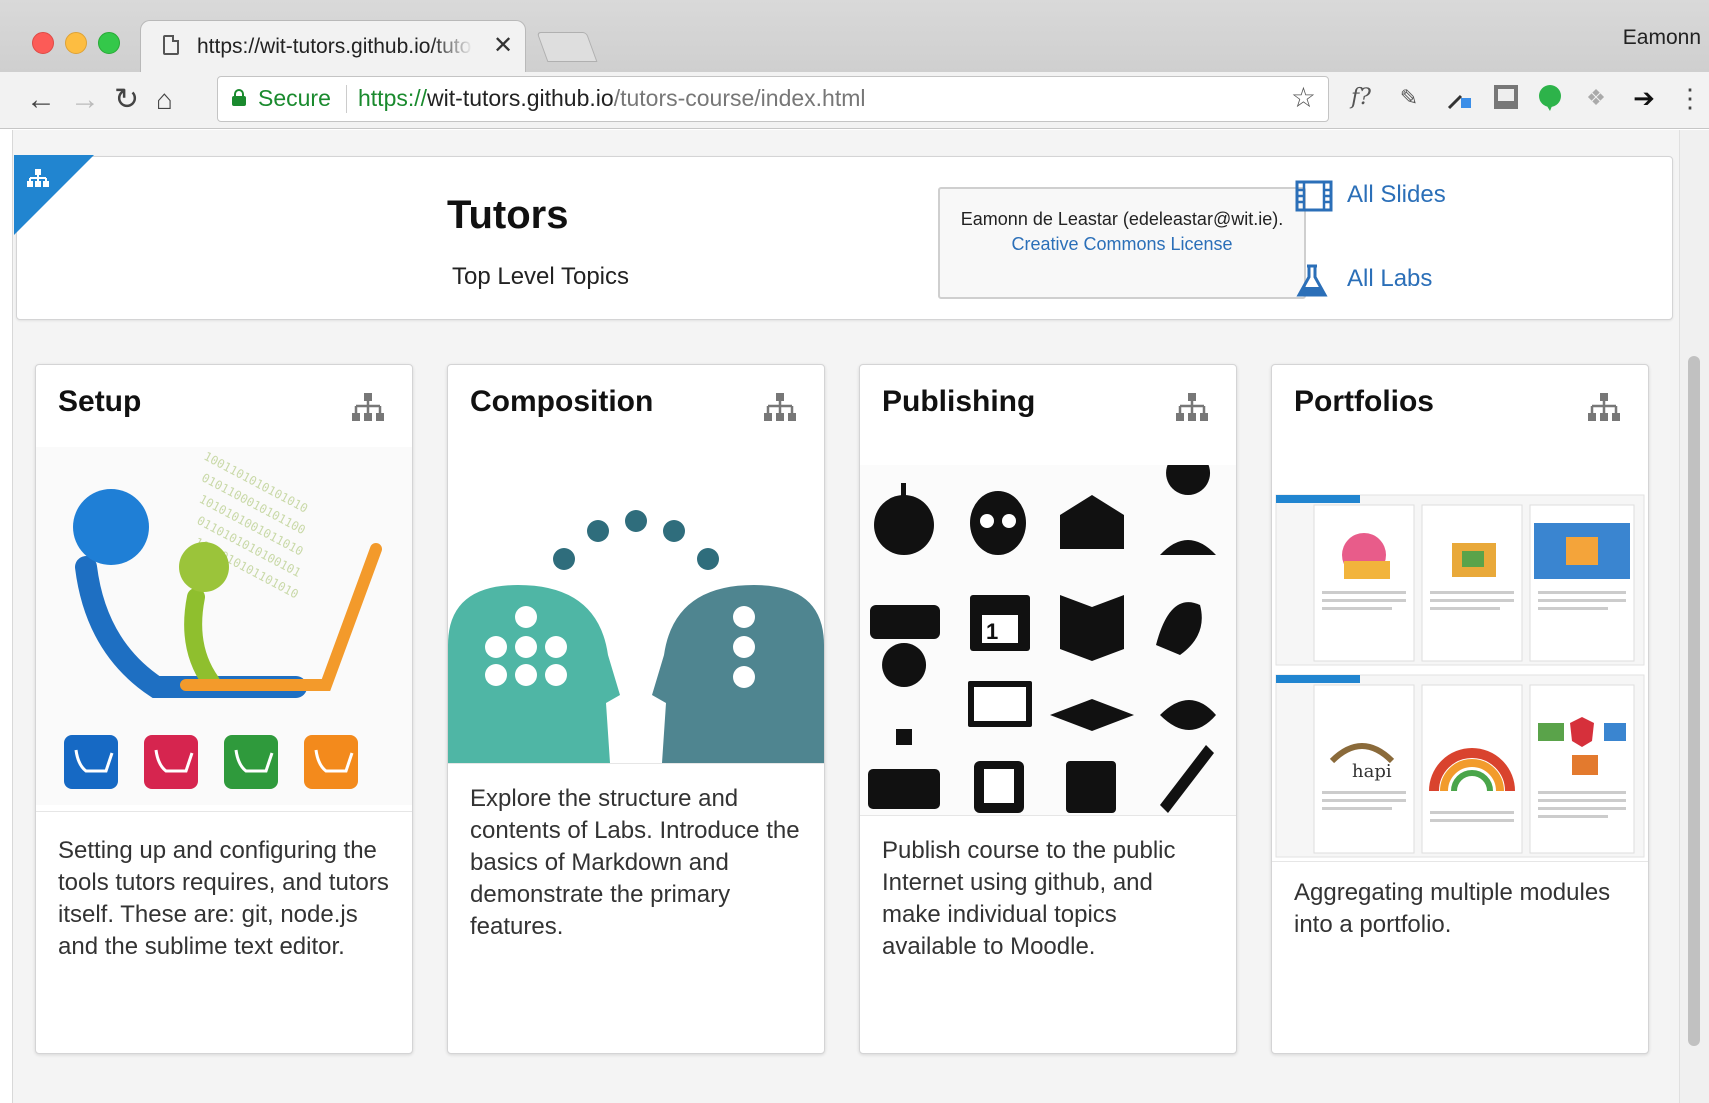  Describe the element at coordinates (164, 100) in the screenshot. I see `home-icon: ⌂` at that location.